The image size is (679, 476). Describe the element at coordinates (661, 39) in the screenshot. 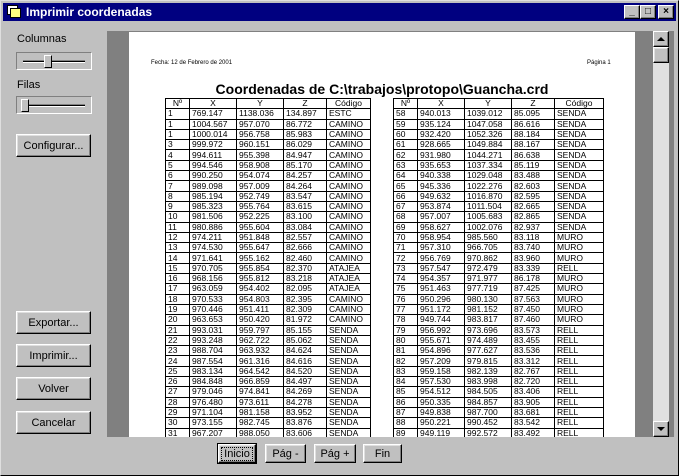

I see `scroll-up-button` at that location.